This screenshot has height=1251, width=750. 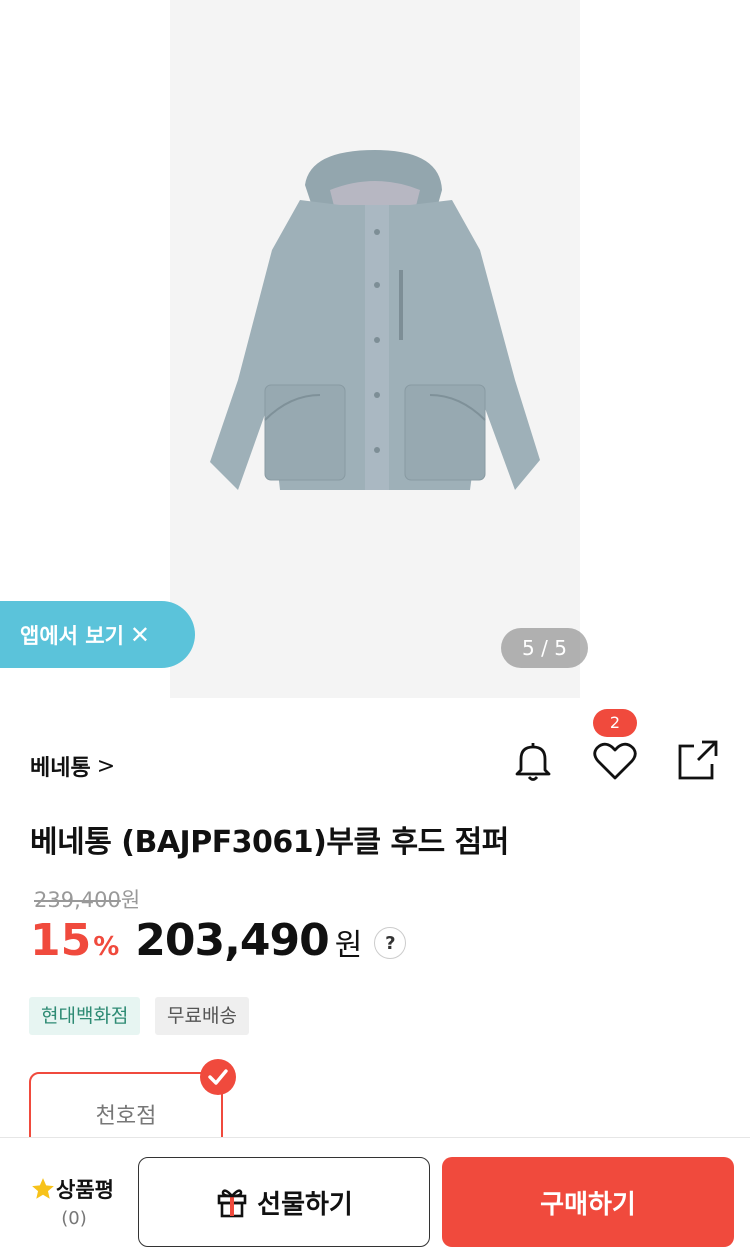 I want to click on chevron-right-icon: >, so click(x=106, y=766).